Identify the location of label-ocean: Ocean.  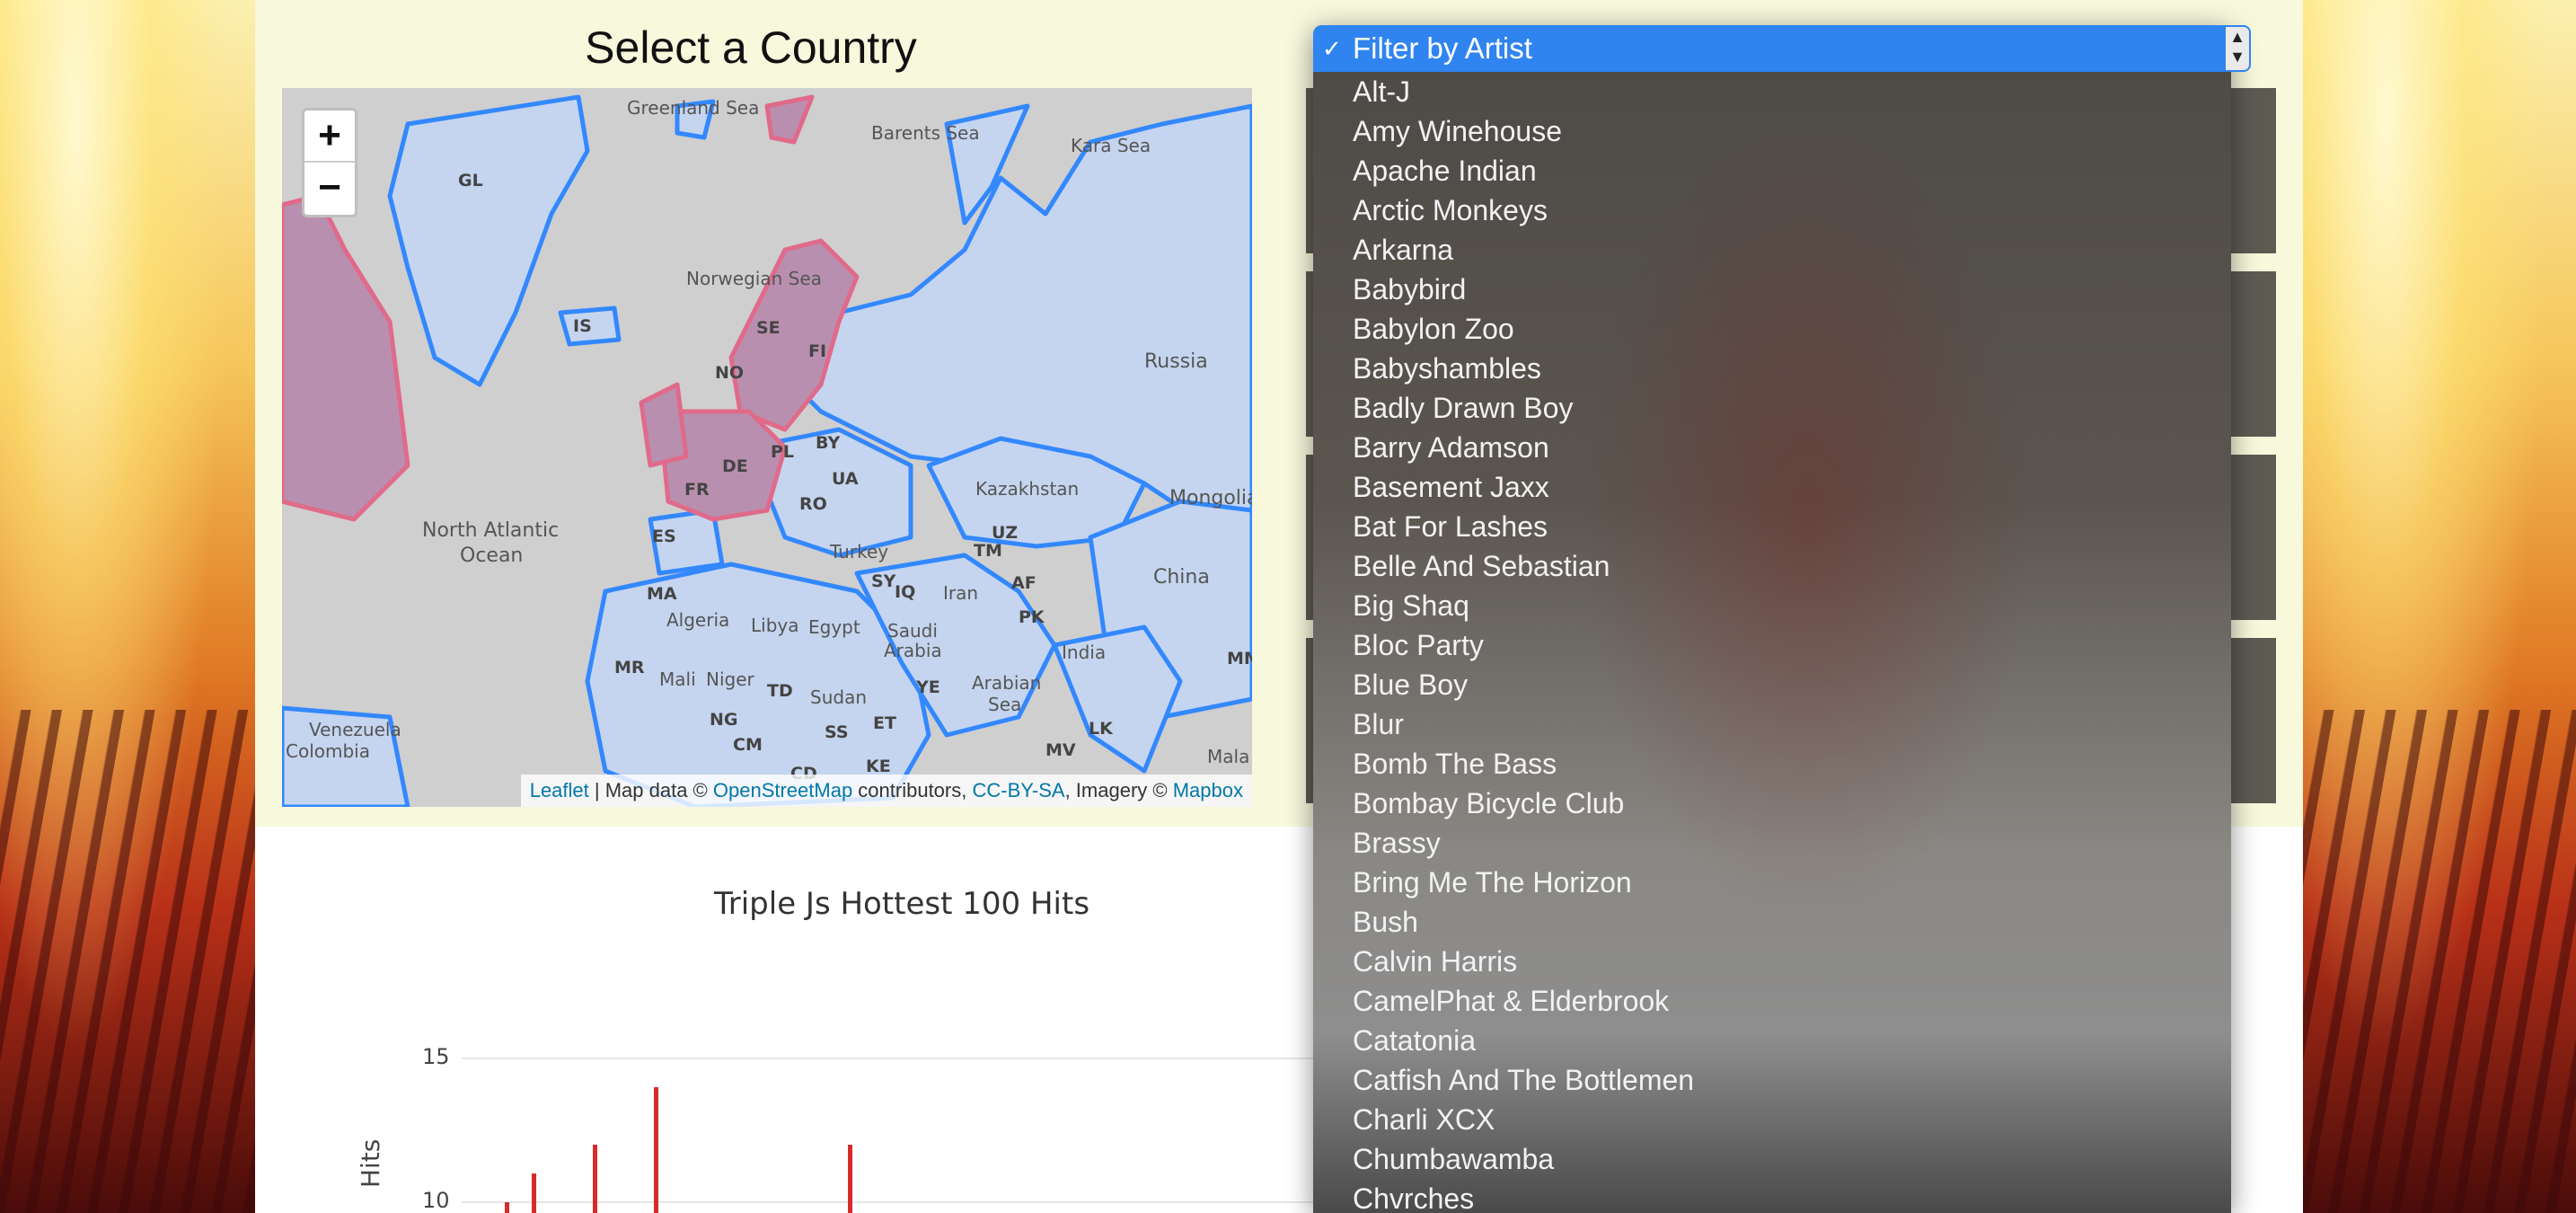
(492, 556).